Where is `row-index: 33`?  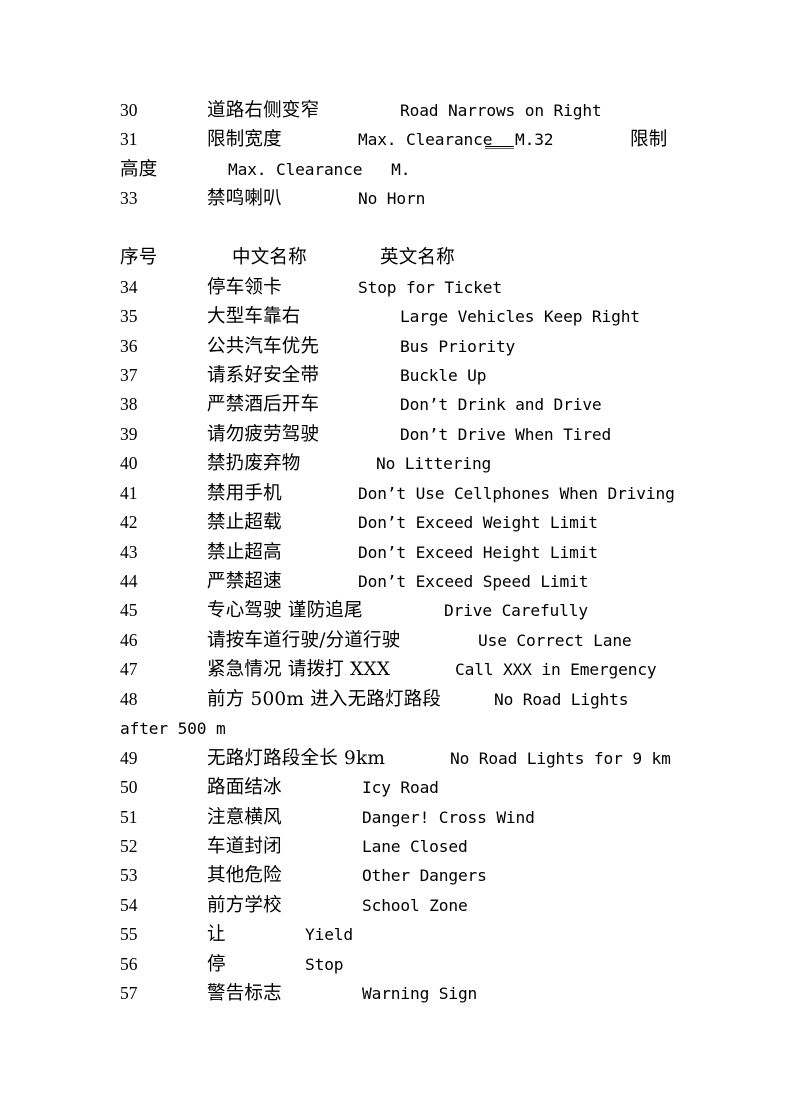 row-index: 33 is located at coordinates (129, 198).